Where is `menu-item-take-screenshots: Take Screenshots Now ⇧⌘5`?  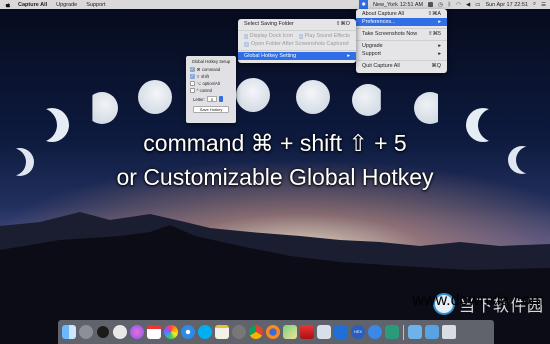
menu-item-take-screenshots: Take Screenshots Now ⇧⌘5 is located at coordinates (401, 34).